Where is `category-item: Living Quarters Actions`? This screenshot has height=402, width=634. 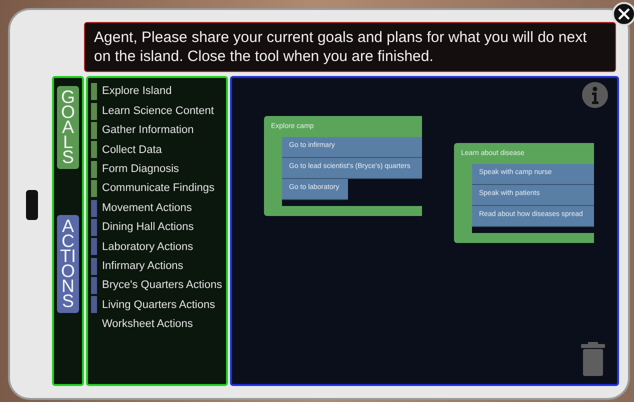
category-item: Living Quarters Actions is located at coordinates (159, 305).